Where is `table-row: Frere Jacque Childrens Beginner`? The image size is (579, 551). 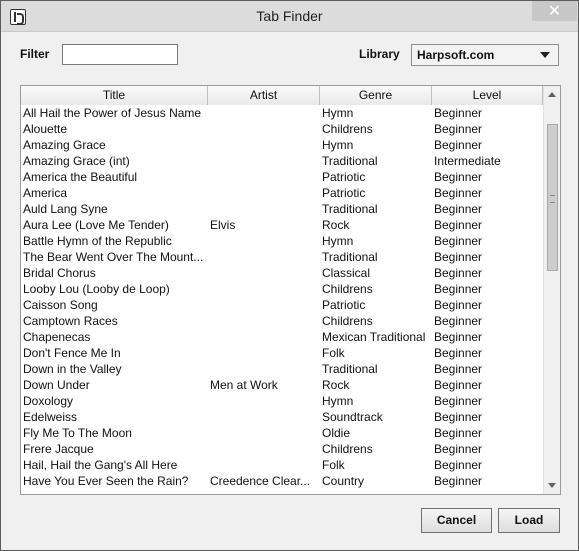
table-row: Frere Jacque Childrens Beginner is located at coordinates (282, 449).